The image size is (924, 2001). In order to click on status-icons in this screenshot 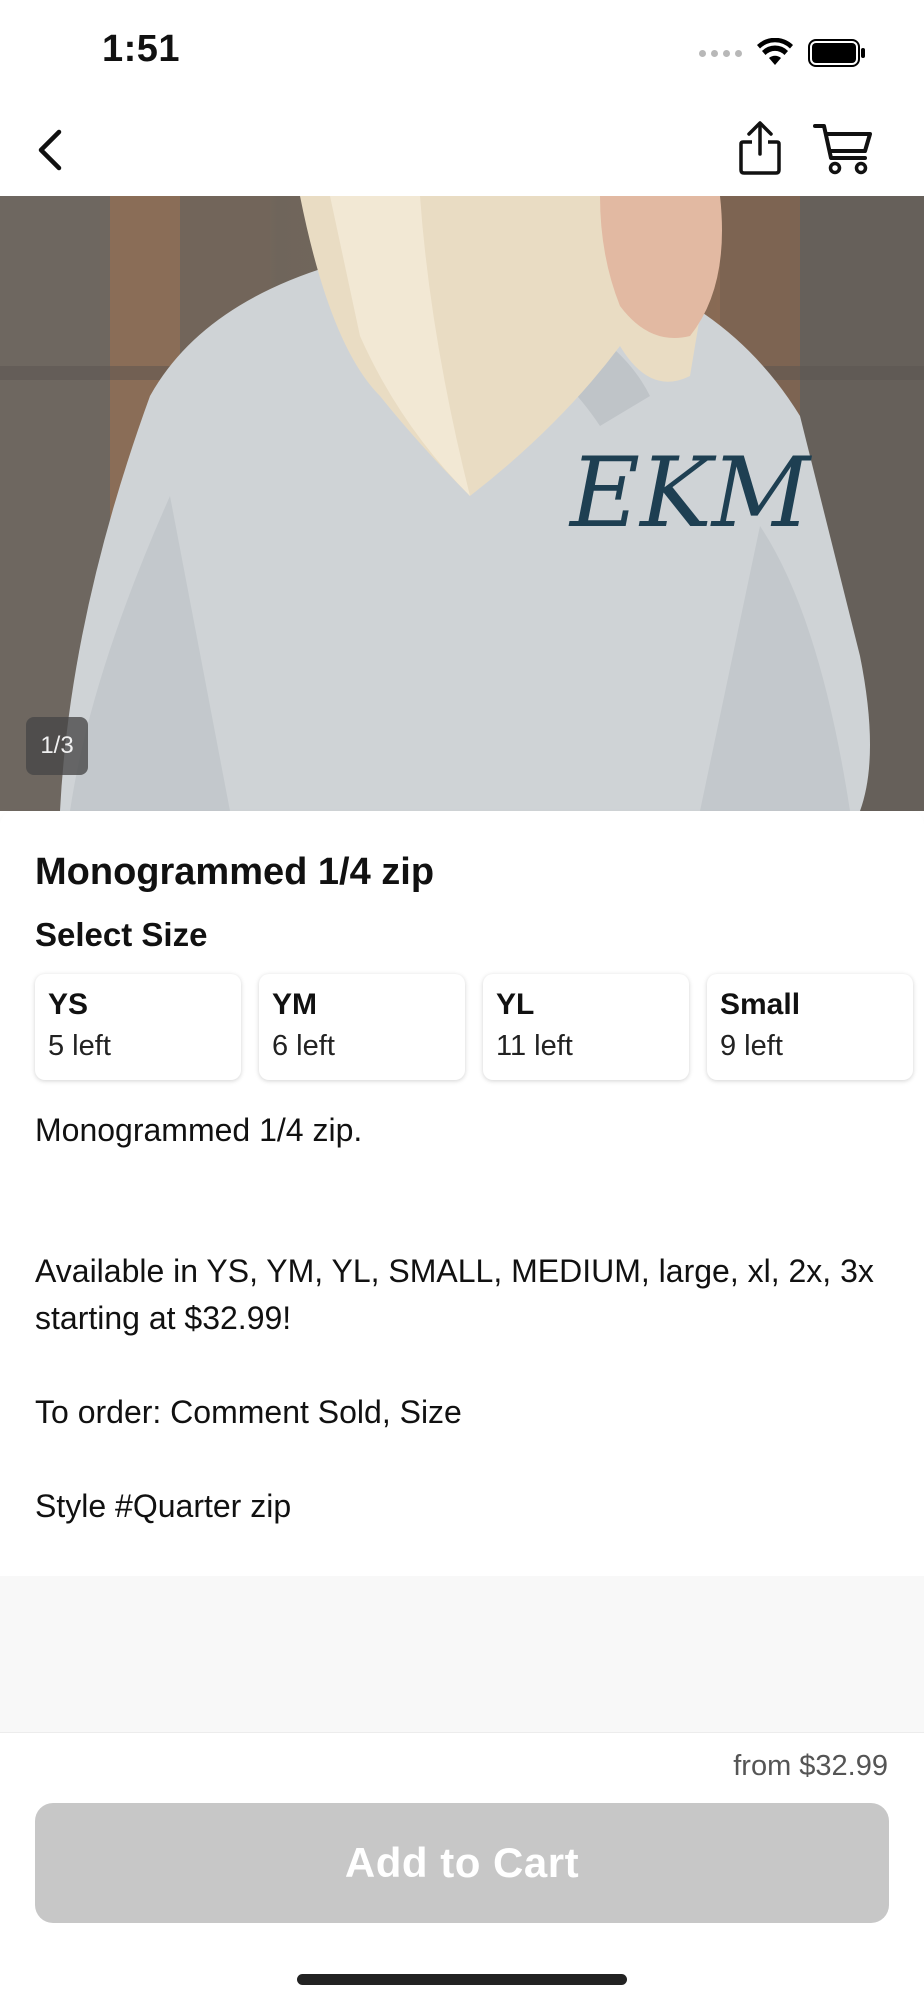, I will do `click(782, 53)`.